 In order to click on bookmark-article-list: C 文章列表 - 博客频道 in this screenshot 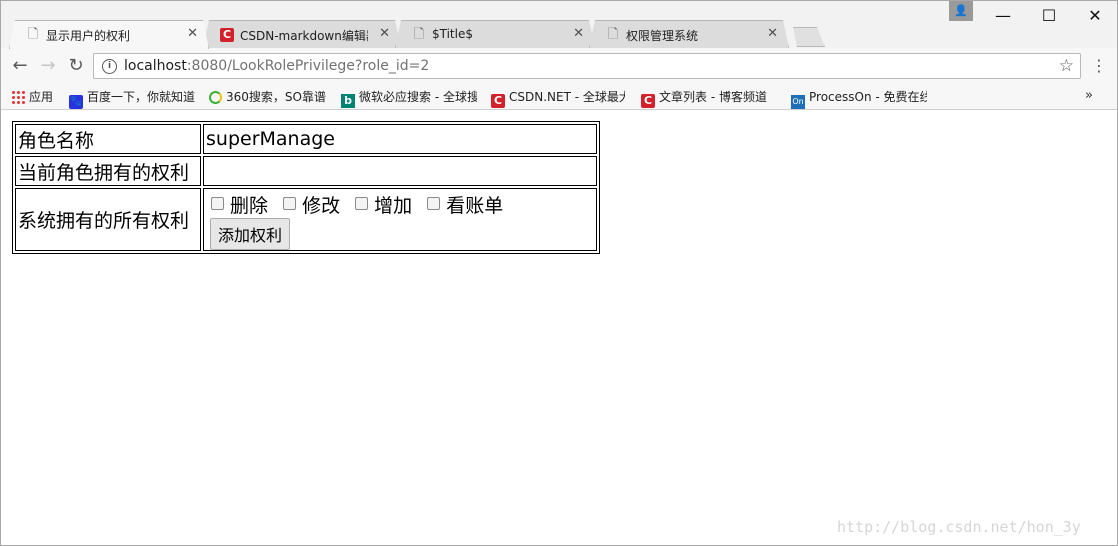, I will do `click(708, 98)`.